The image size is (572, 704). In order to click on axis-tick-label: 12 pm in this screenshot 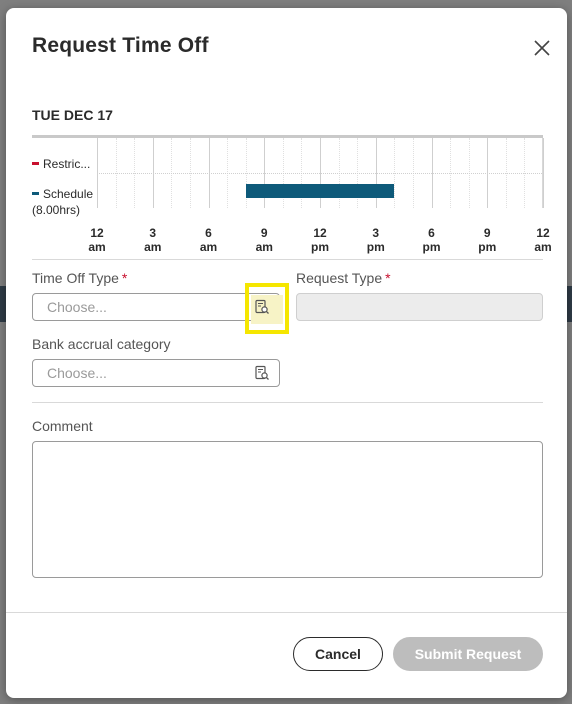, I will do `click(320, 240)`.